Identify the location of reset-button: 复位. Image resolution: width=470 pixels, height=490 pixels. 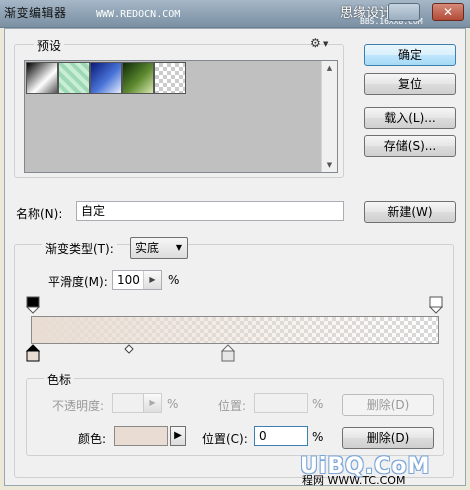
(410, 84).